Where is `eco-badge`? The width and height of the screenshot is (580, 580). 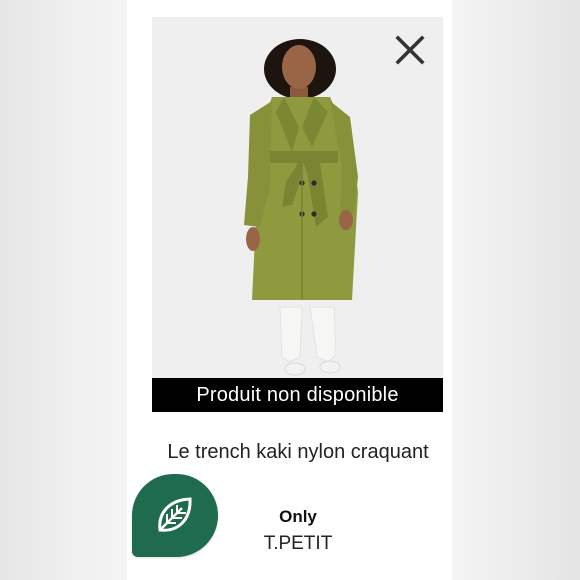 eco-badge is located at coordinates (175, 515).